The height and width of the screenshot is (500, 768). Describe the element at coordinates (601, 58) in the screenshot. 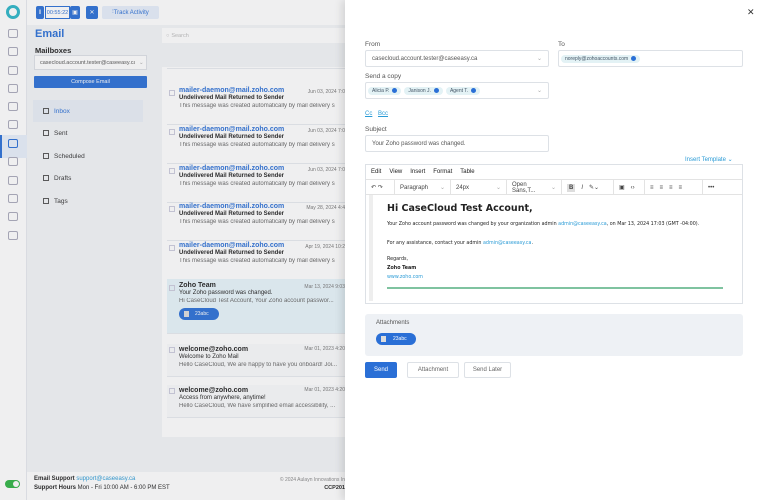

I see `recipient-chip: noreply@zohoaccounts.com` at that location.